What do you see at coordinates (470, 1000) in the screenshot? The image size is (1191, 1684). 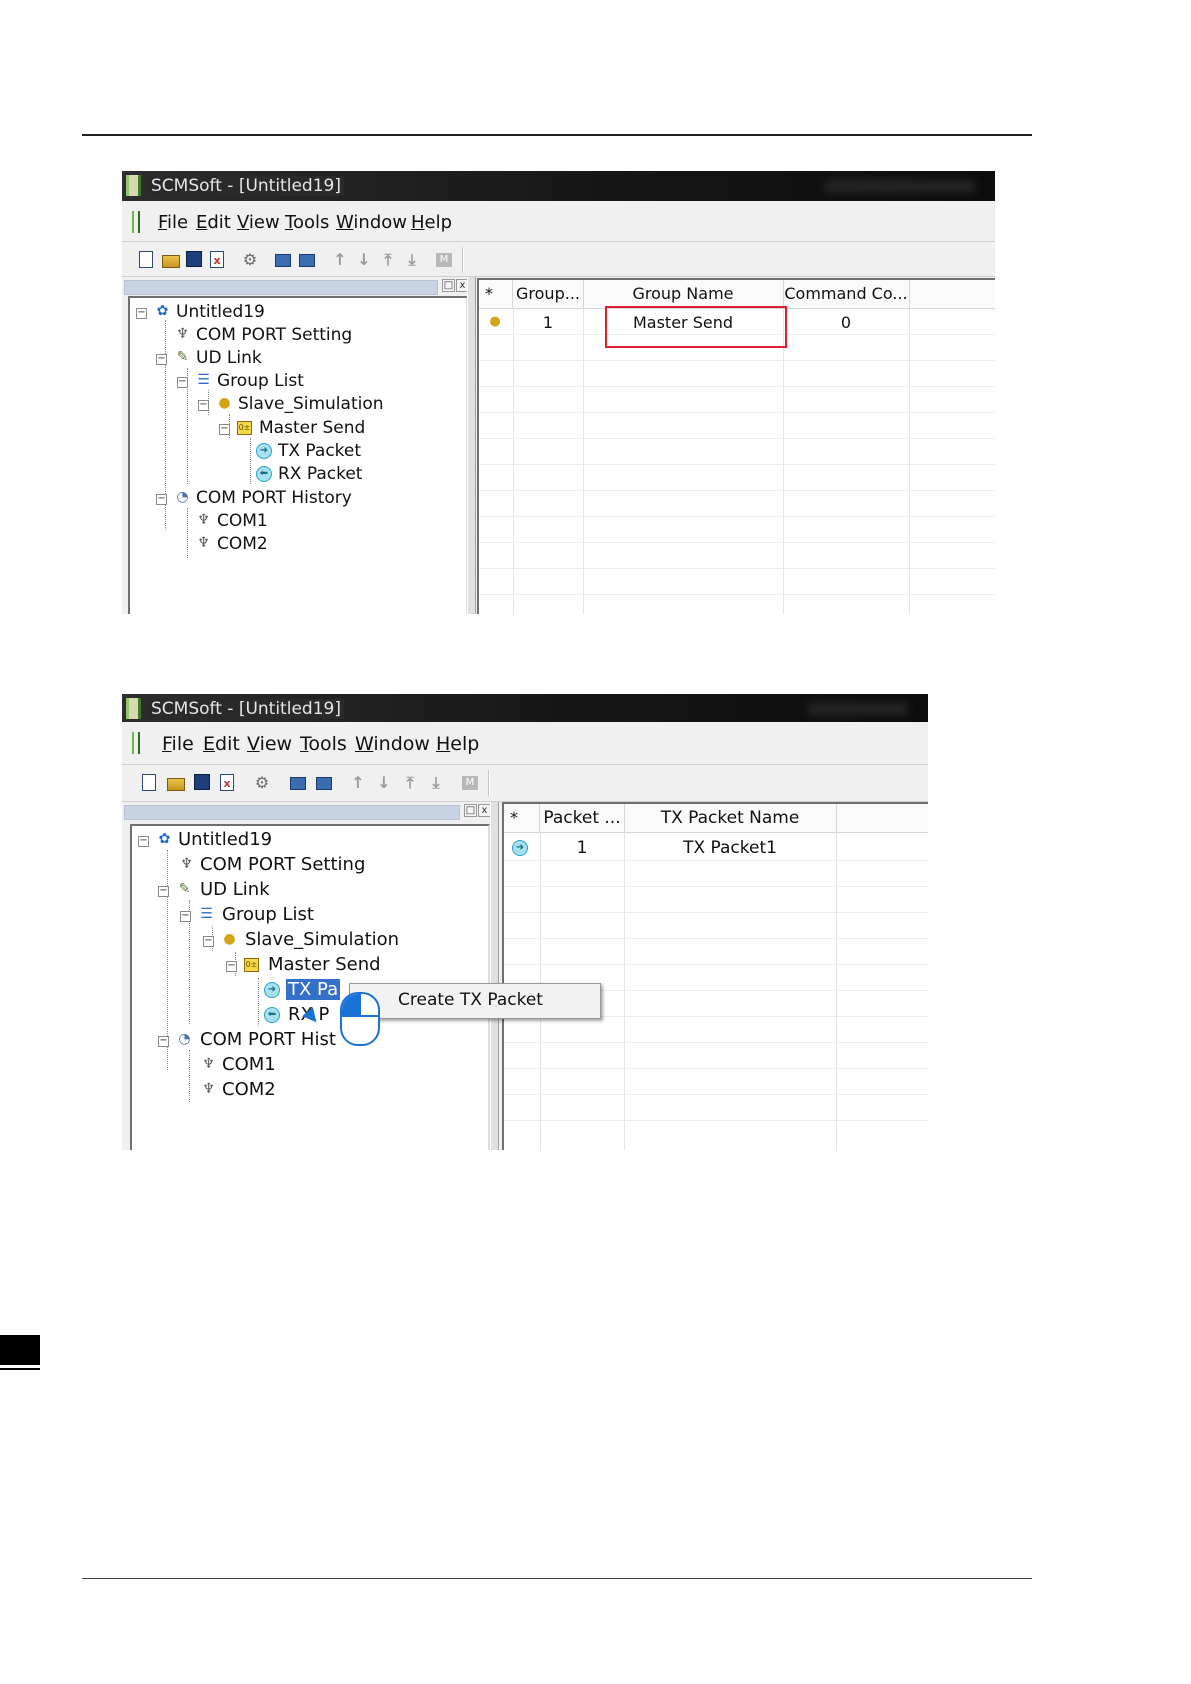 I see `menu-item-create-tx-packet: Create TX Packet` at bounding box center [470, 1000].